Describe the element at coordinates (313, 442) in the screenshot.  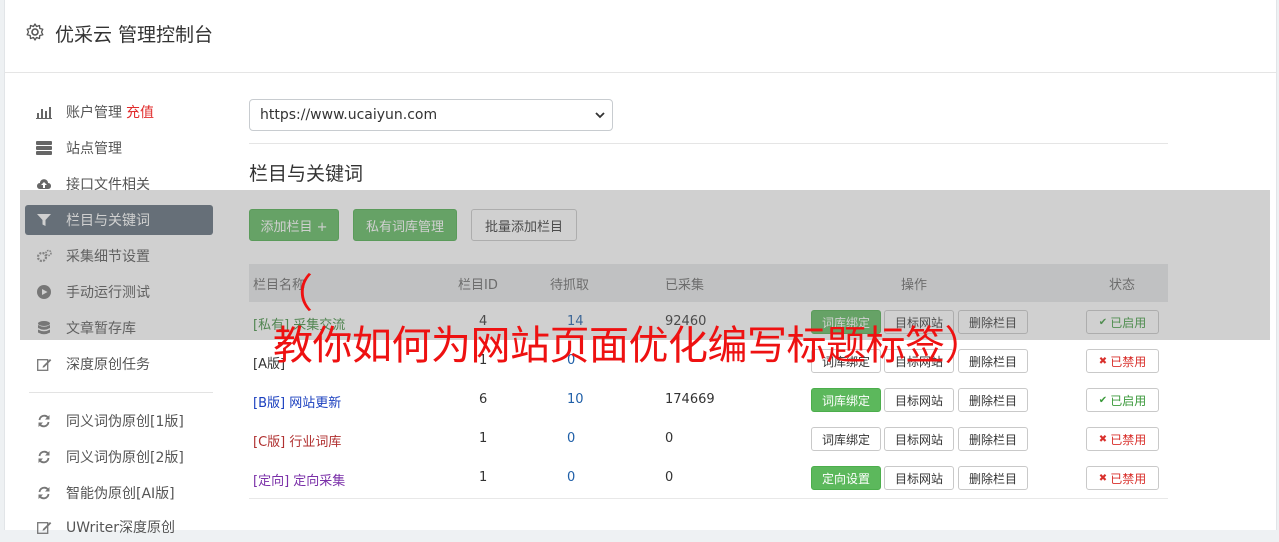
I see `column-title: 行业词库` at that location.